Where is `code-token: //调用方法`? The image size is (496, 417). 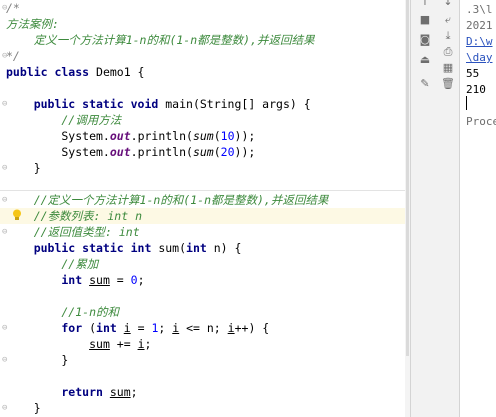
code-token: //调用方法 is located at coordinates (64, 120).